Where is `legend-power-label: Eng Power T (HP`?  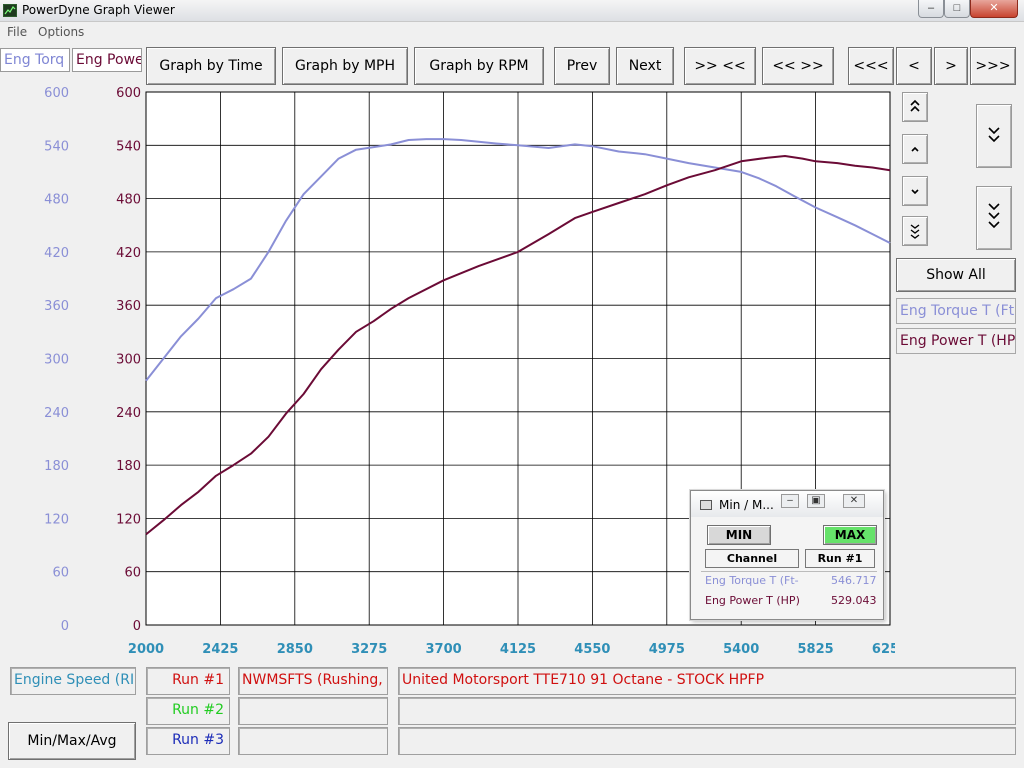 legend-power-label: Eng Power T (HP is located at coordinates (958, 341).